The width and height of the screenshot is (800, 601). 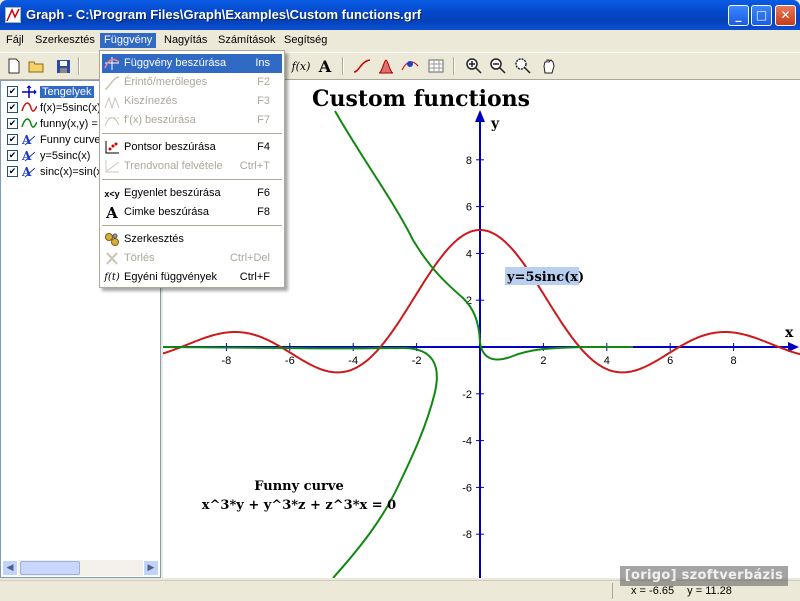 What do you see at coordinates (65, 155) in the screenshot?
I see `list-item-label: y=5sinc(x)` at bounding box center [65, 155].